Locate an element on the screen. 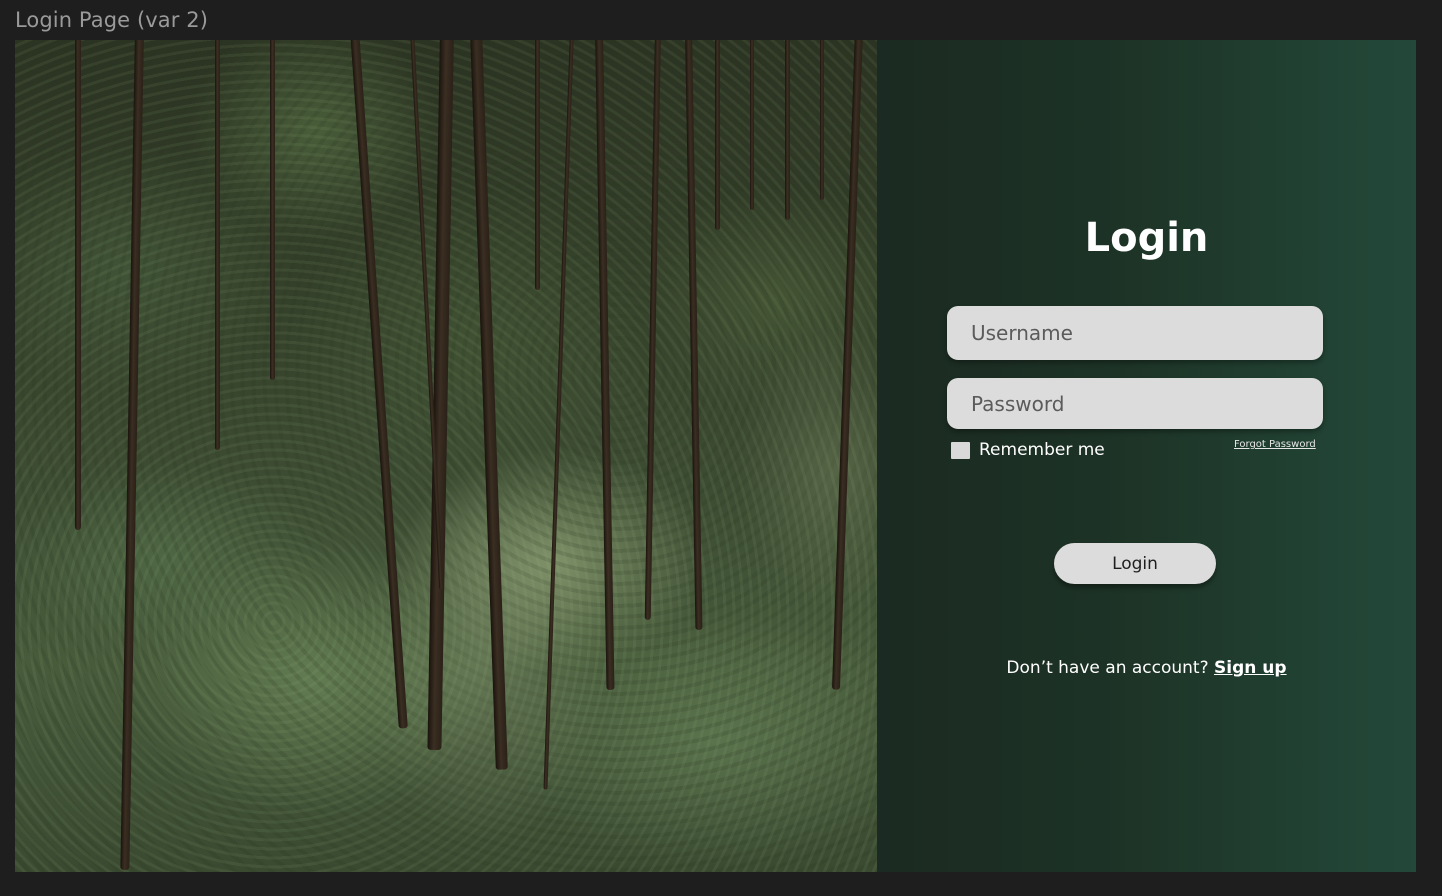 The width and height of the screenshot is (1442, 896). login-button: Login is located at coordinates (1135, 563).